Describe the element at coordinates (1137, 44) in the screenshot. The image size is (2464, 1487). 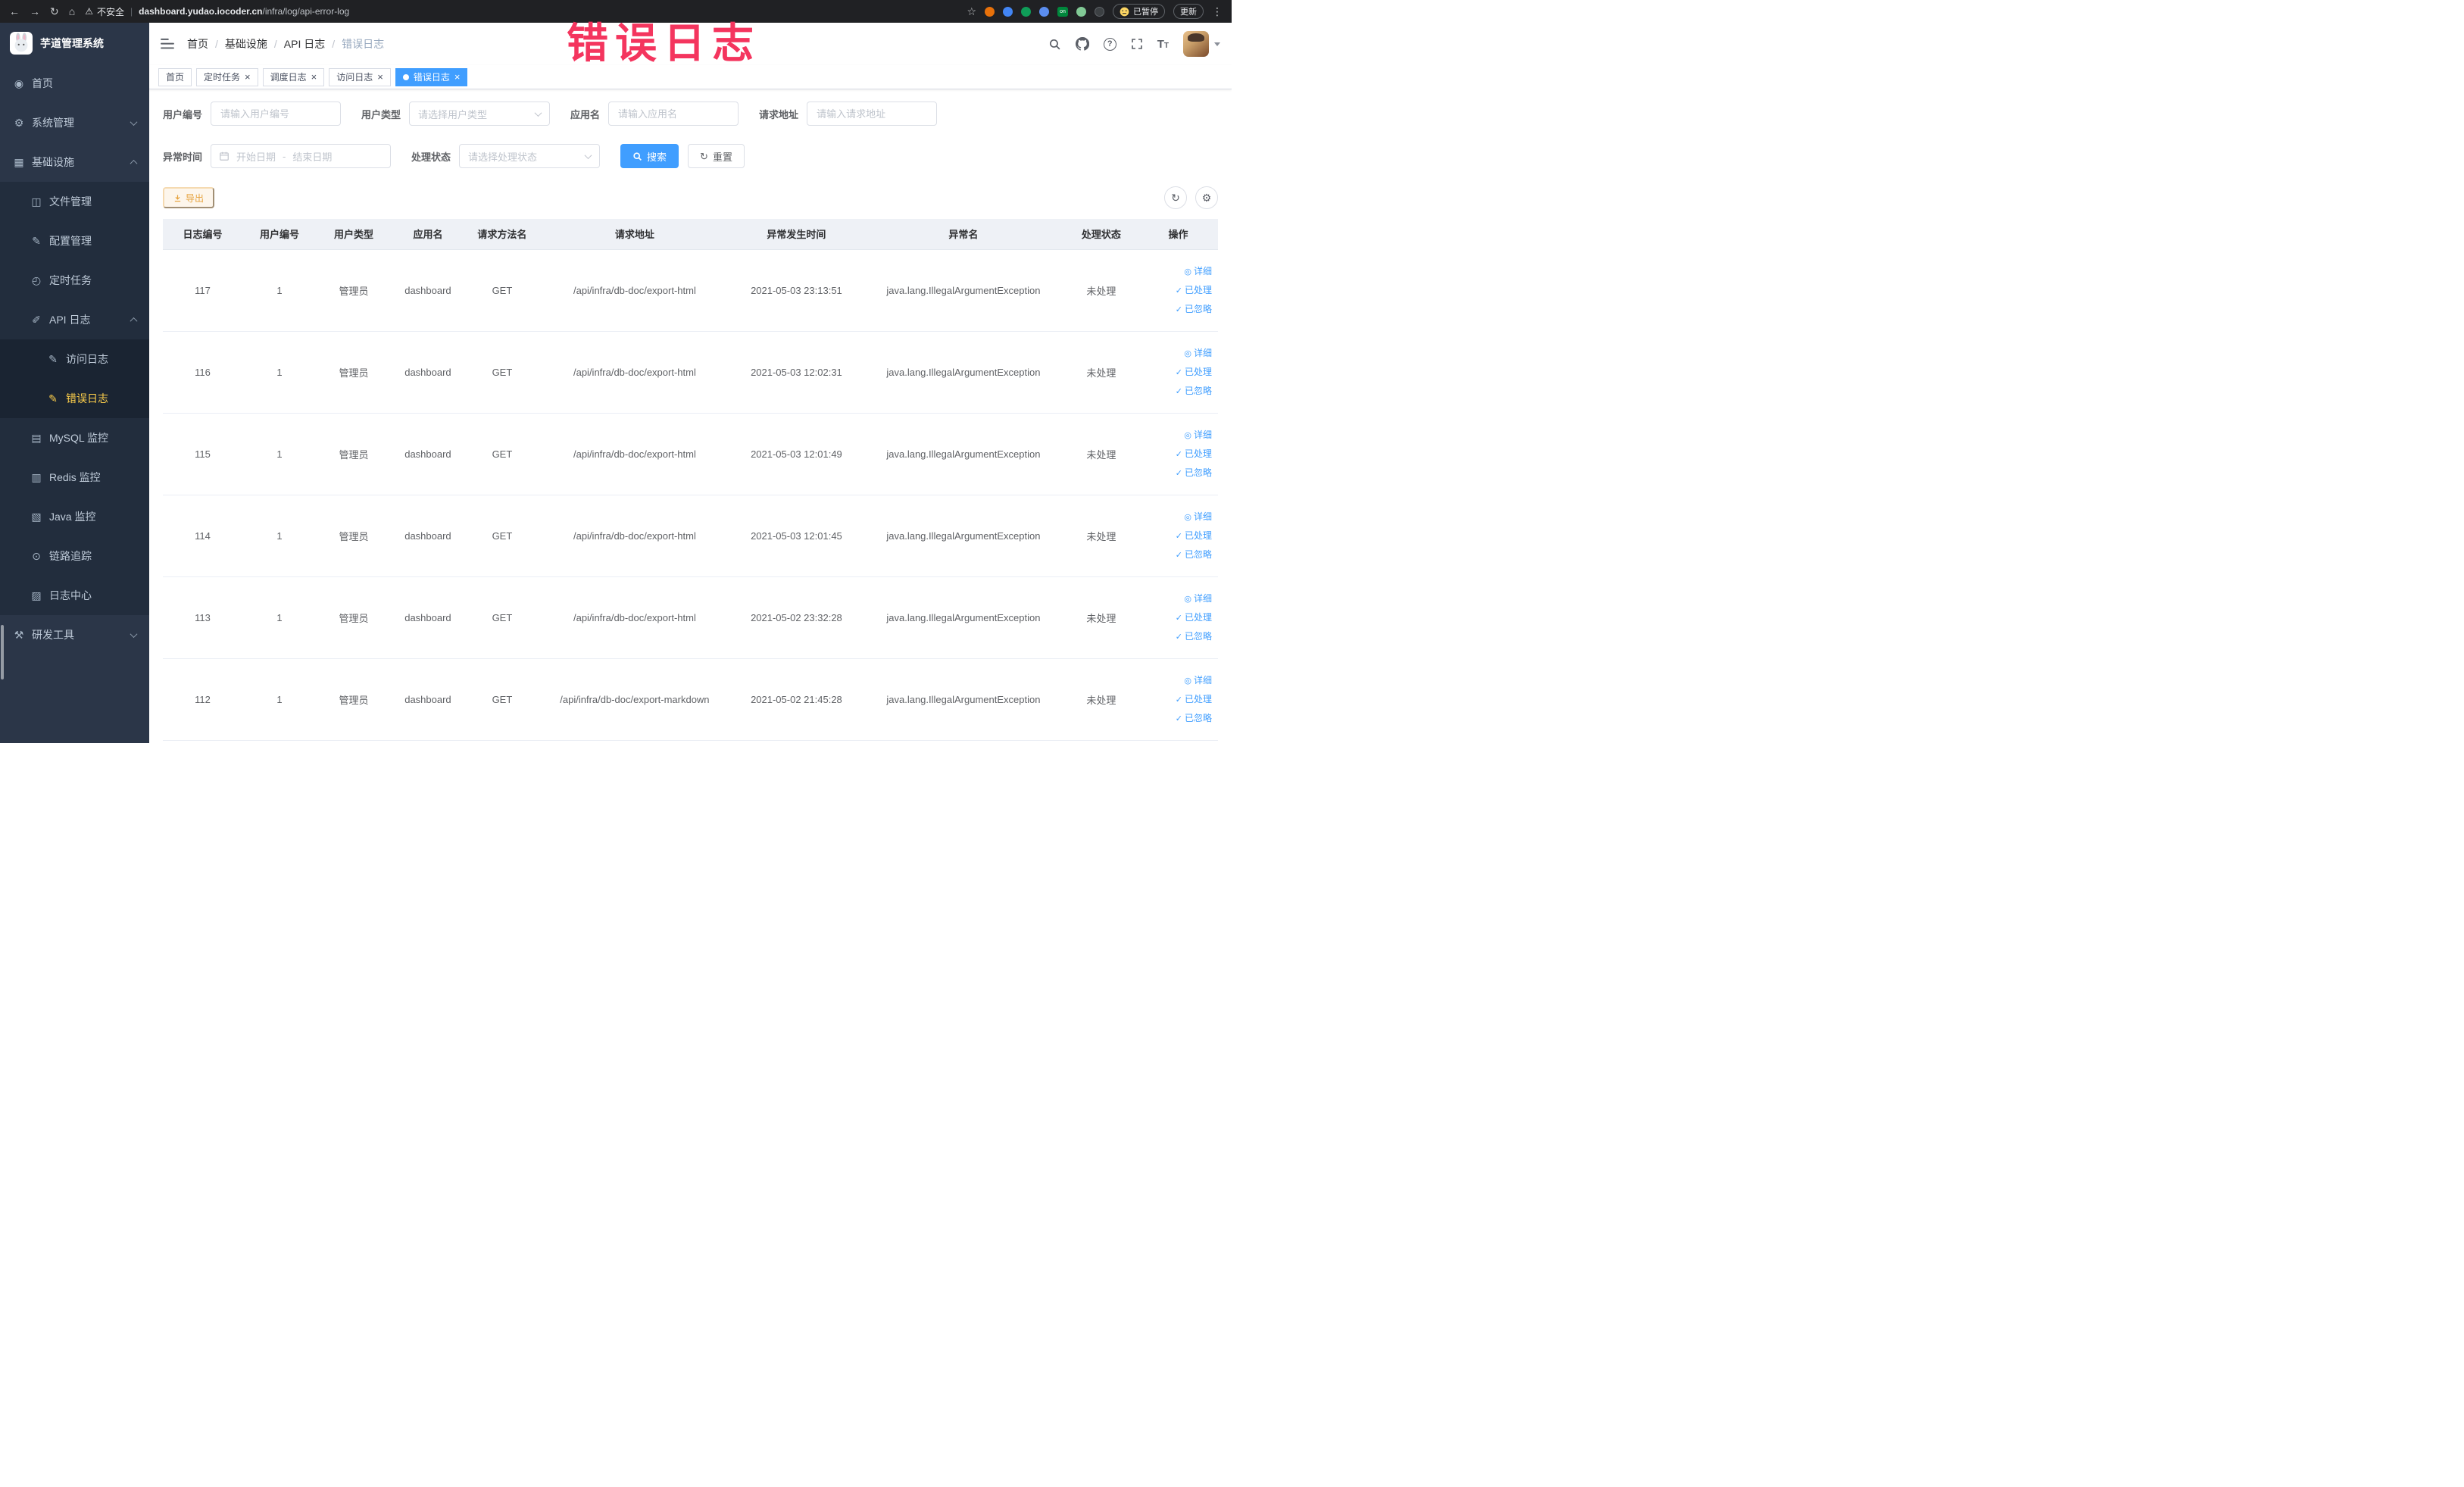
I see `fullscreen-icon` at that location.